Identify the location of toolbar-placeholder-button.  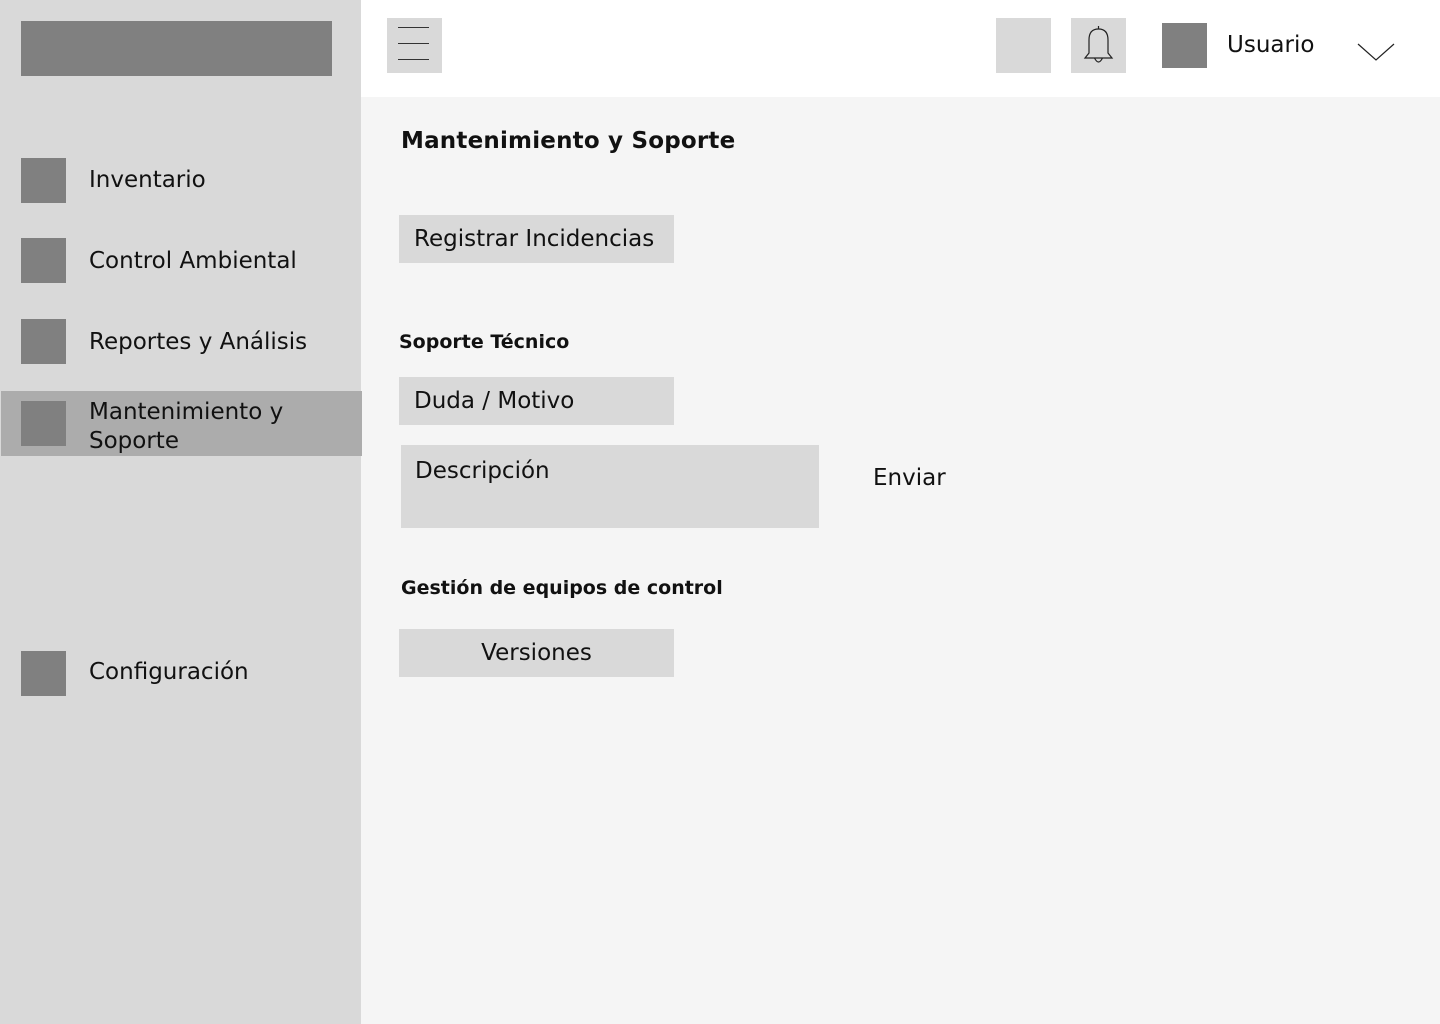
(1023, 45).